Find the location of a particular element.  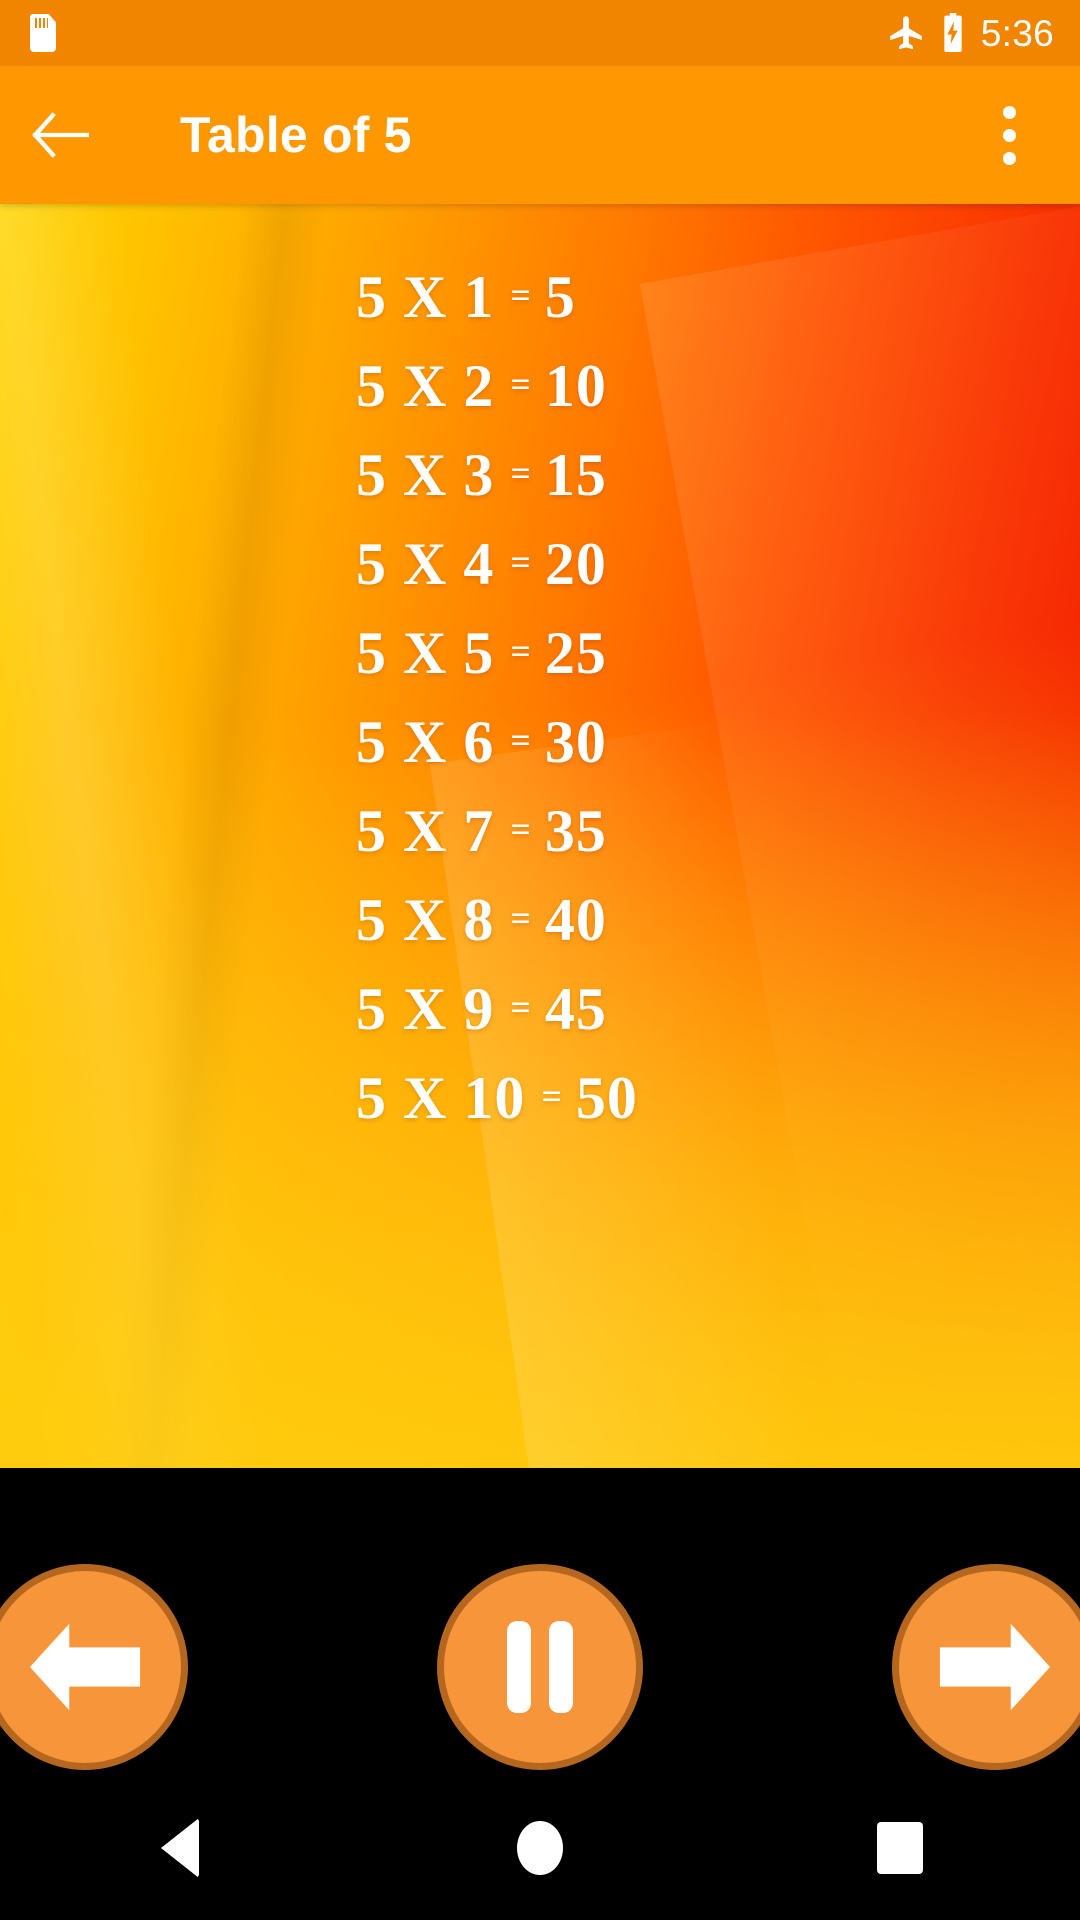

next-button is located at coordinates (986, 1667).